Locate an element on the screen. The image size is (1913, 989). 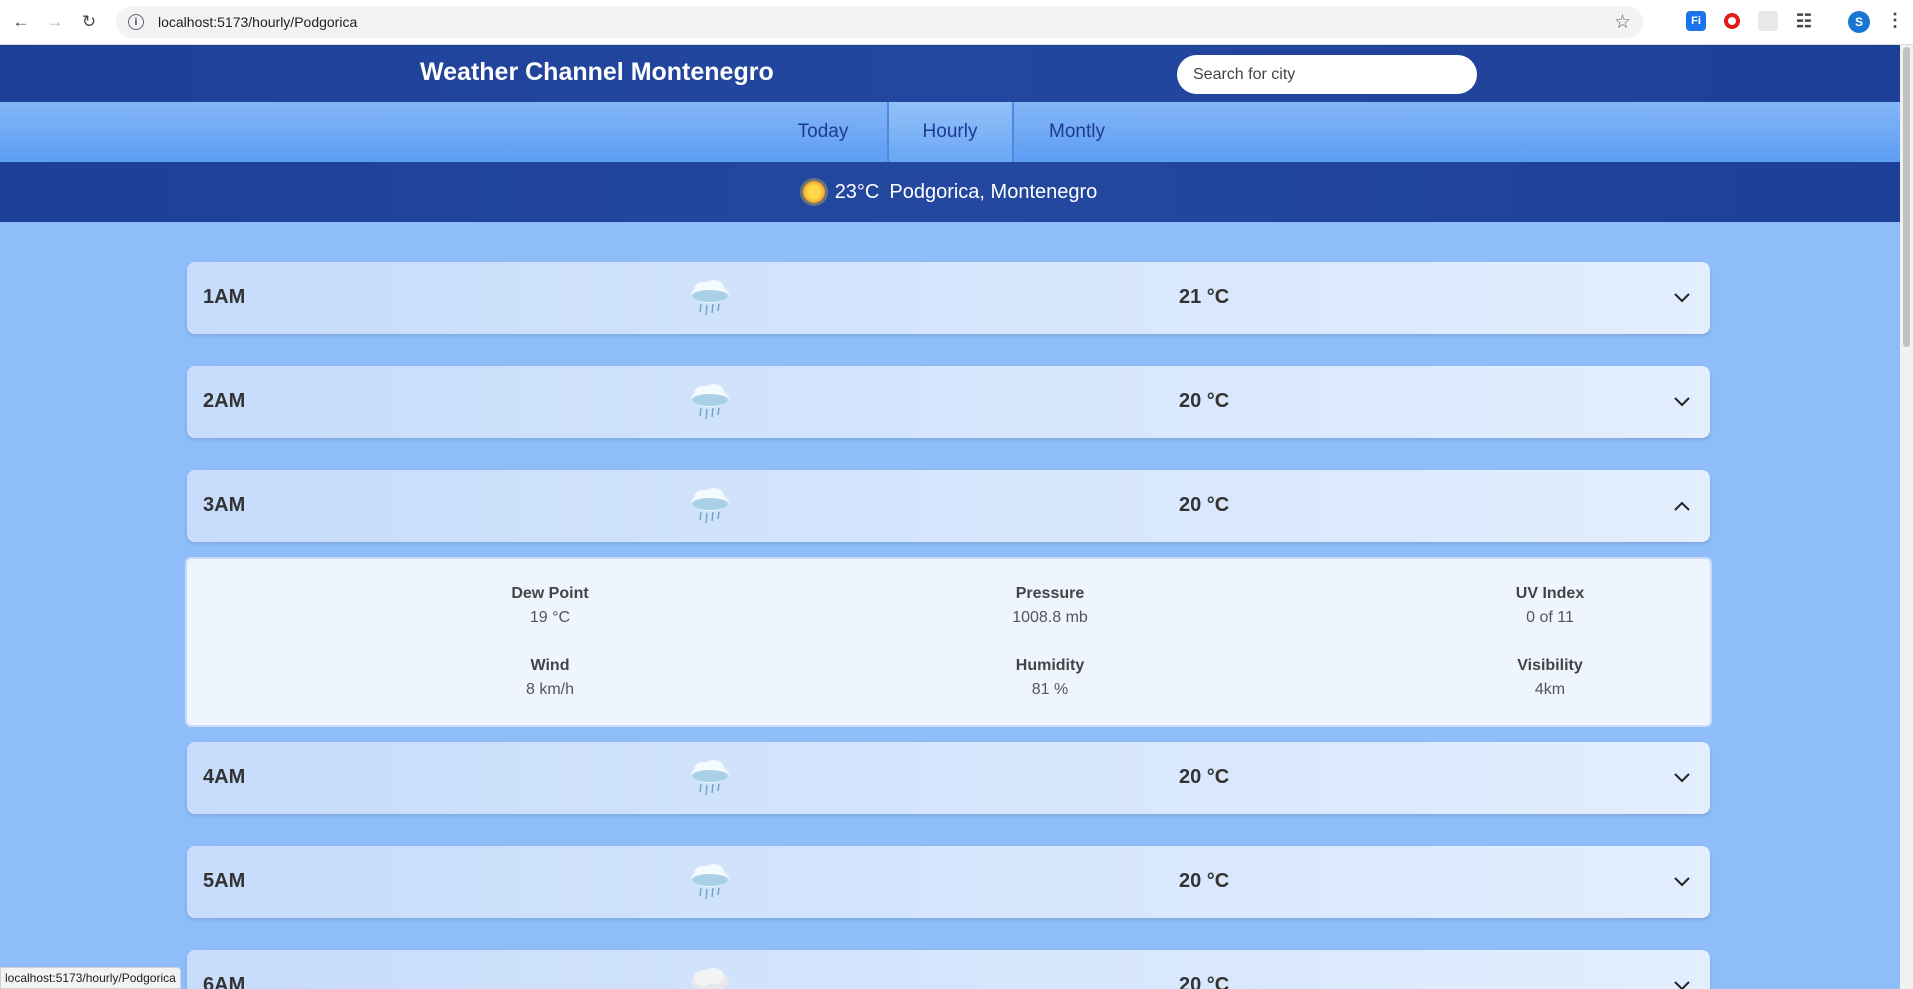
page-scrollbar is located at coordinates (1906, 517).